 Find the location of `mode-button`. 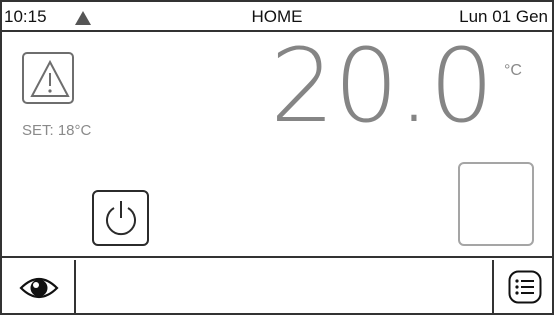

mode-button is located at coordinates (496, 204).